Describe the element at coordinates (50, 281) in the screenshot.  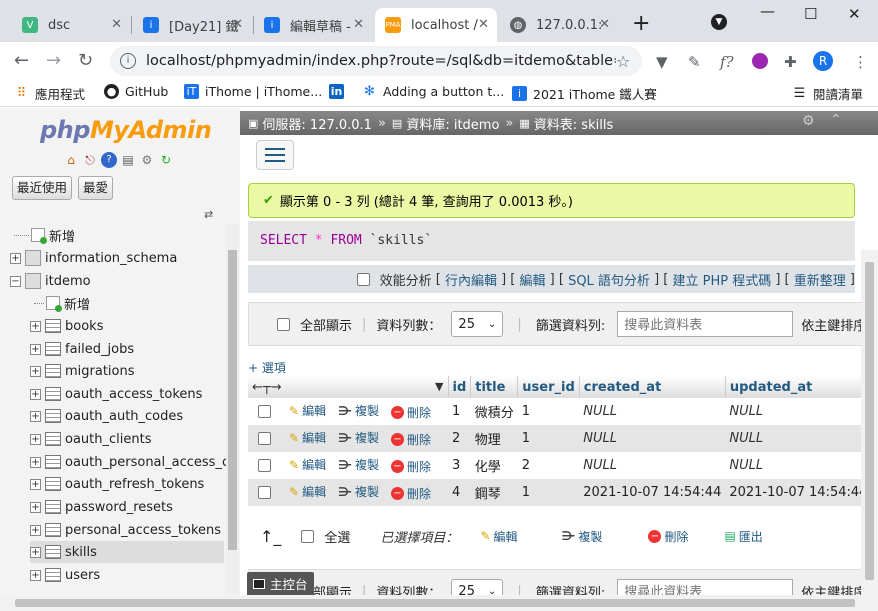
I see `tree-db-itdemo: − itdemo` at that location.